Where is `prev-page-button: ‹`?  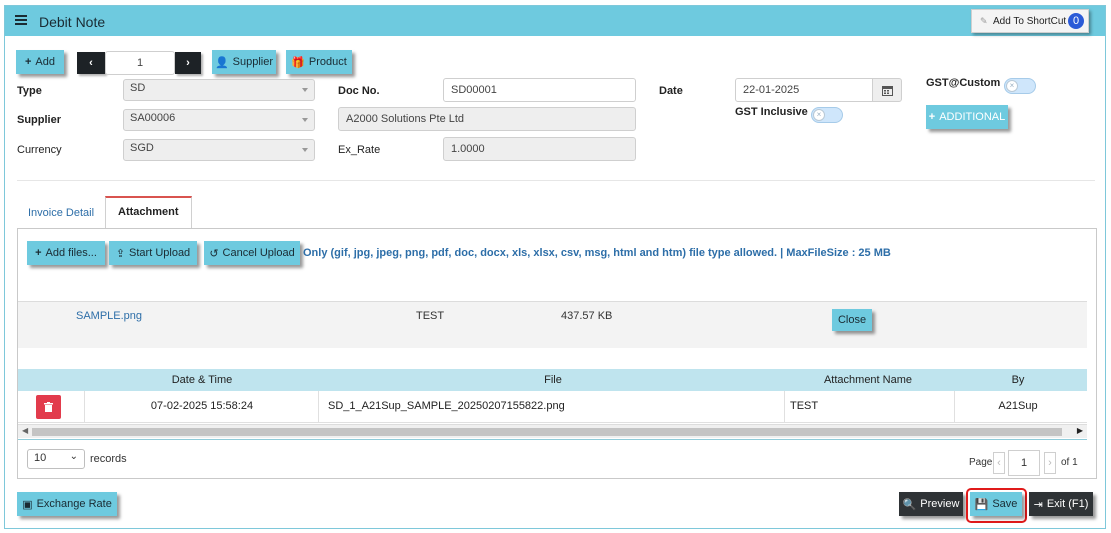 prev-page-button: ‹ is located at coordinates (999, 463).